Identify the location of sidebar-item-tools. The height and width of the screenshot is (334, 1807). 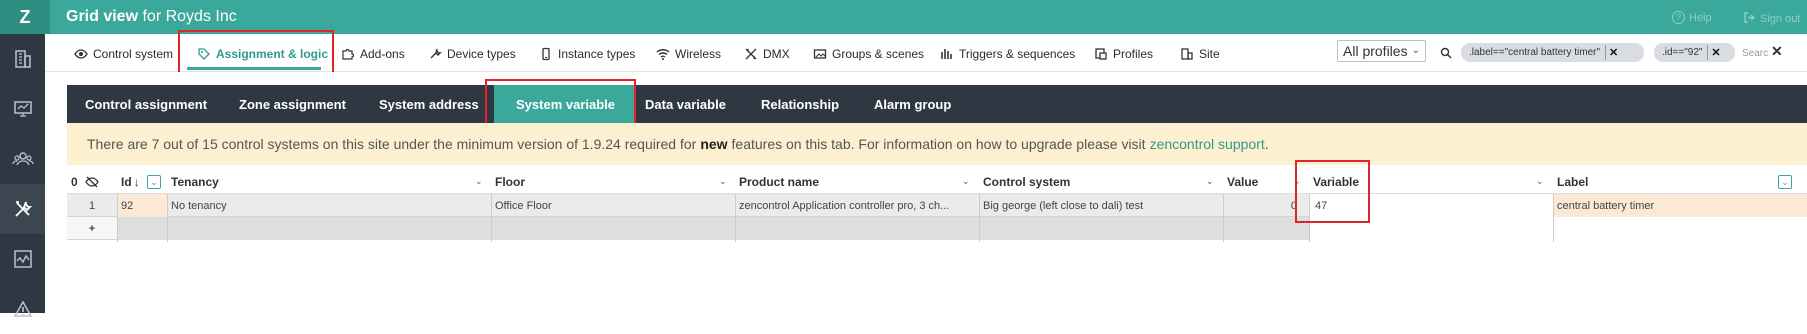
(22, 209).